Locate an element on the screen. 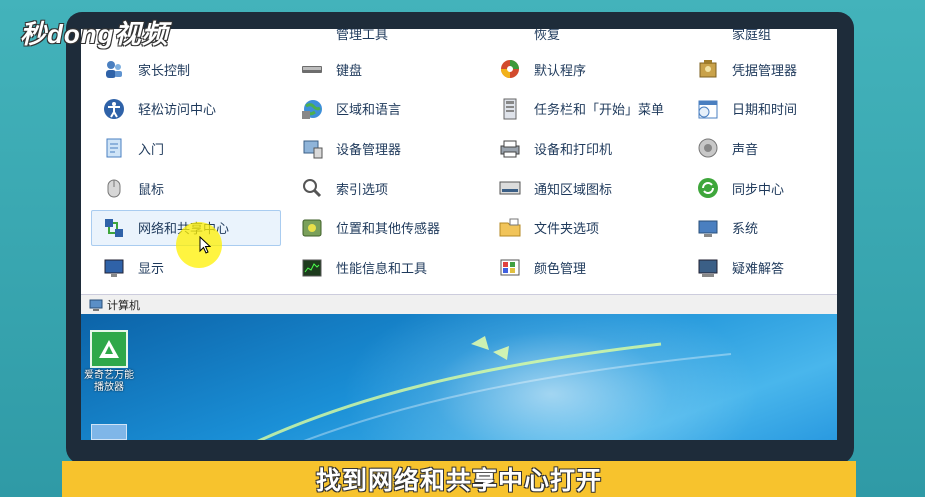 The height and width of the screenshot is (497, 925). control-panel-item: 性能信息和工具 is located at coordinates (384, 268).